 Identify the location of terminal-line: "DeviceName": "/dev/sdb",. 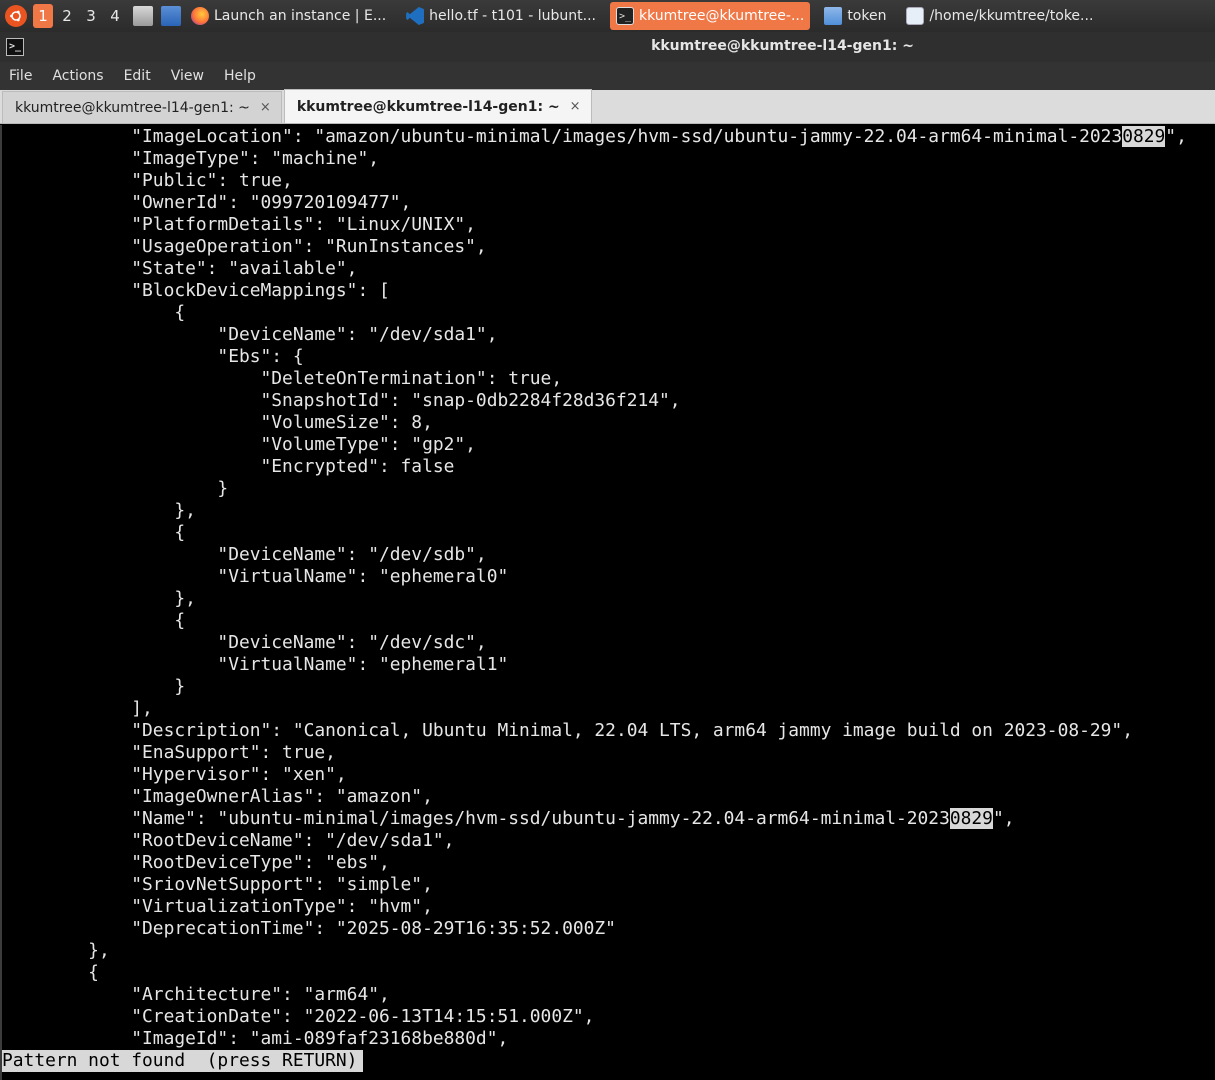
(244, 555).